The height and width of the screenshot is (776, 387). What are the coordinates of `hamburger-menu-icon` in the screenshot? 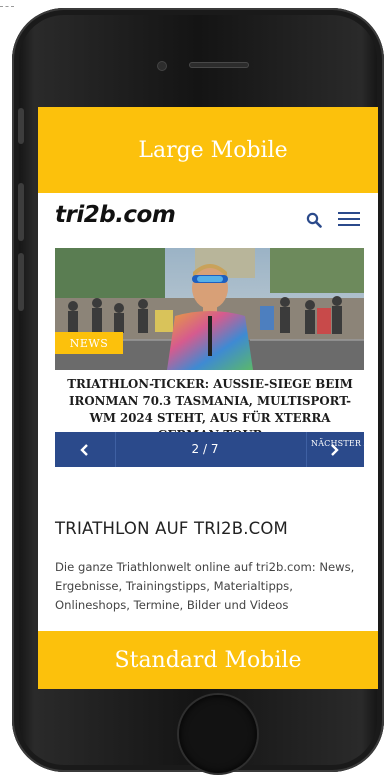 It's located at (349, 219).